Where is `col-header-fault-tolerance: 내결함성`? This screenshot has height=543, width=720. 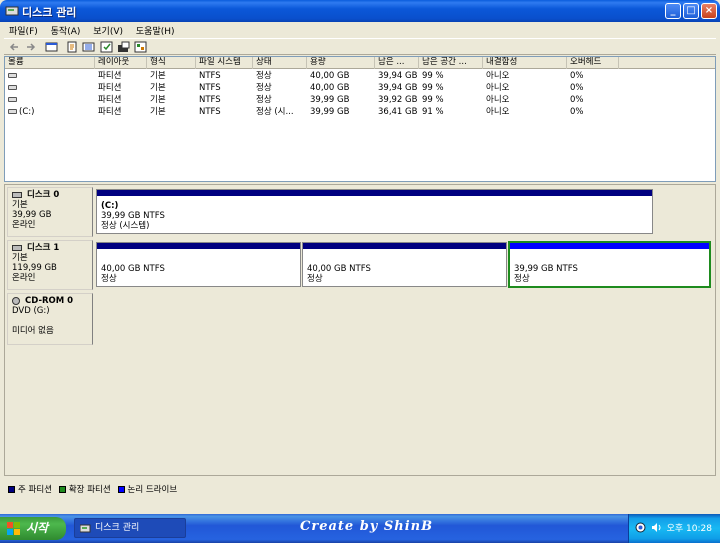 col-header-fault-tolerance: 내결함성 is located at coordinates (525, 63).